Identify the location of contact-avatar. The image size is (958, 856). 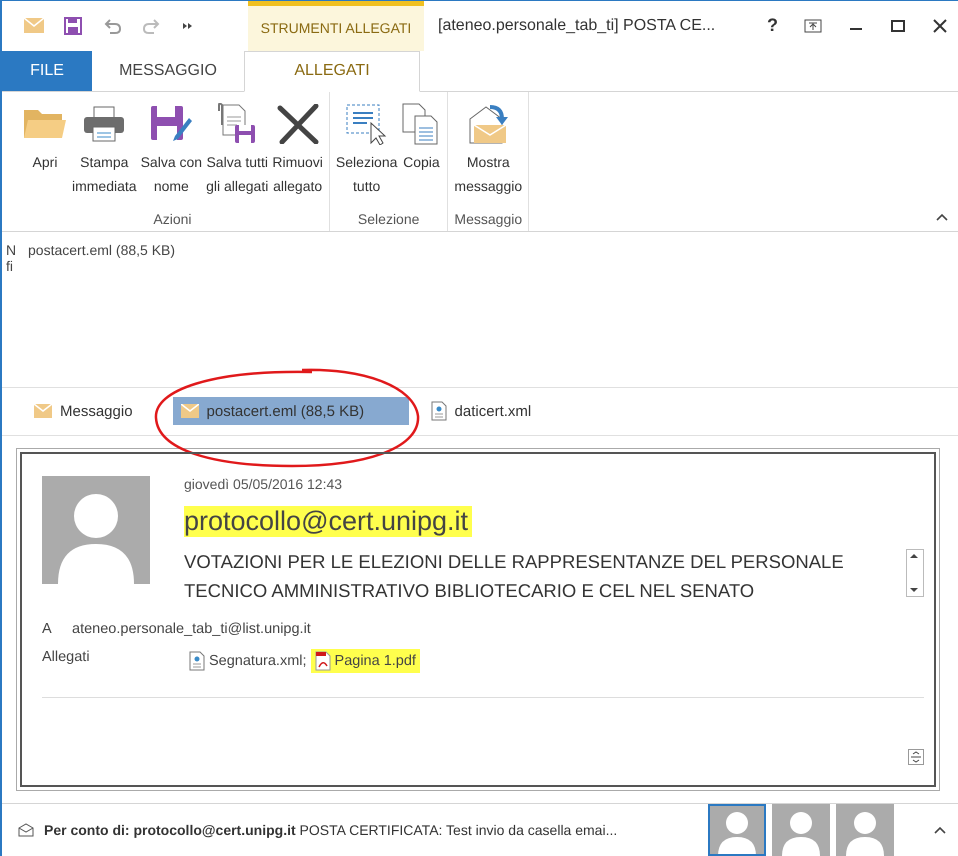
(737, 830).